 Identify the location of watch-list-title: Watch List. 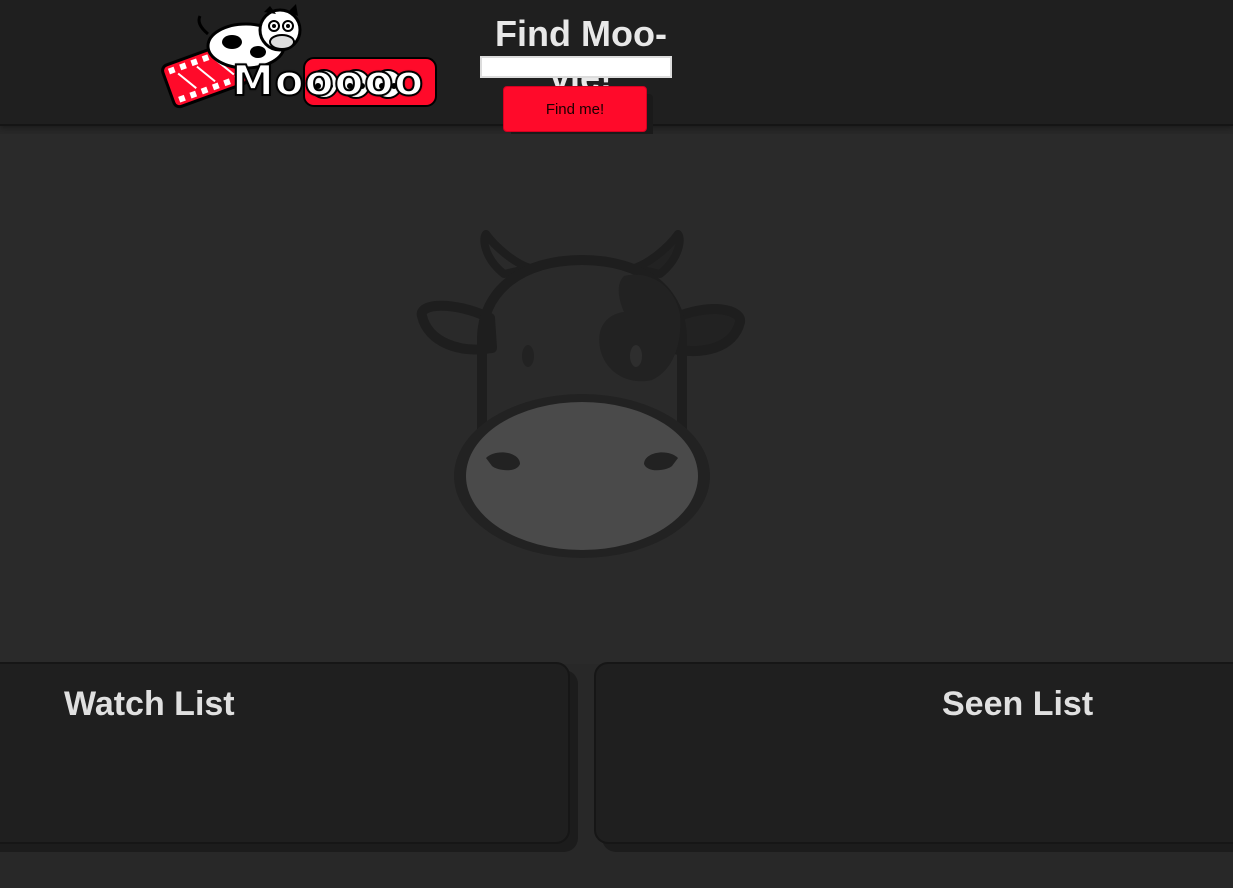
(149, 704).